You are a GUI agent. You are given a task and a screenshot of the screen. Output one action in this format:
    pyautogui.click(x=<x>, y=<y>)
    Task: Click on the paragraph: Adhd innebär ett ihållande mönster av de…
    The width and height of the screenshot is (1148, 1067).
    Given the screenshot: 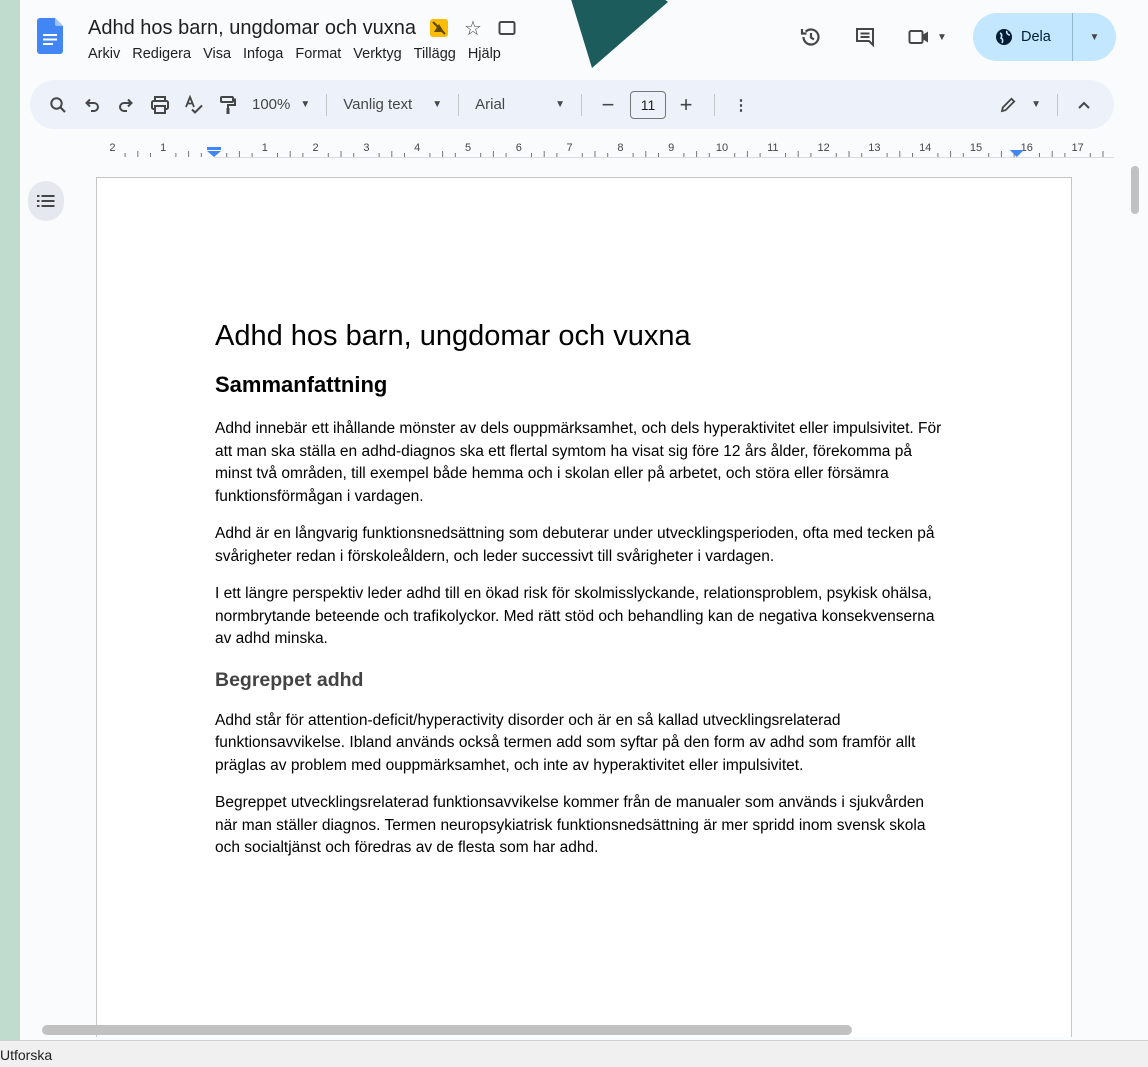 What is the action you would take?
    pyautogui.click(x=578, y=462)
    